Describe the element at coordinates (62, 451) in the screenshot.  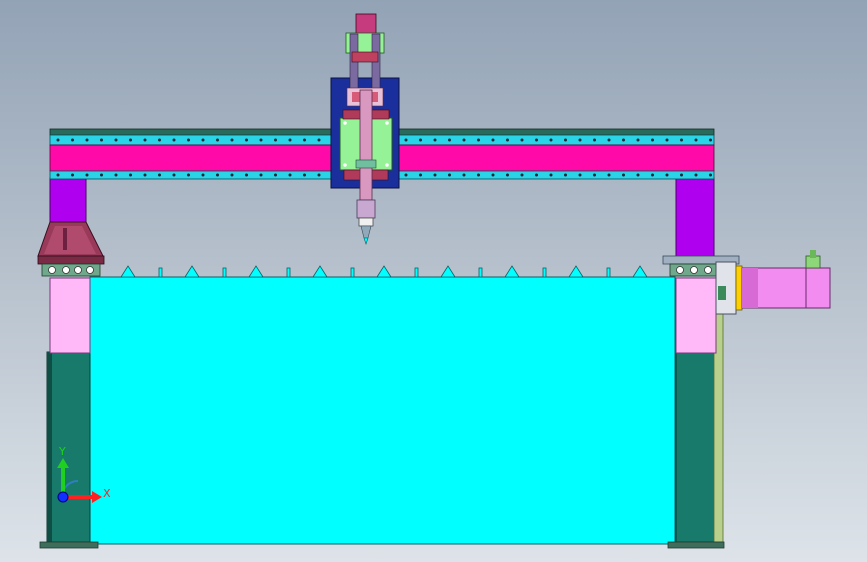
I see `y-axis-label: Y` at that location.